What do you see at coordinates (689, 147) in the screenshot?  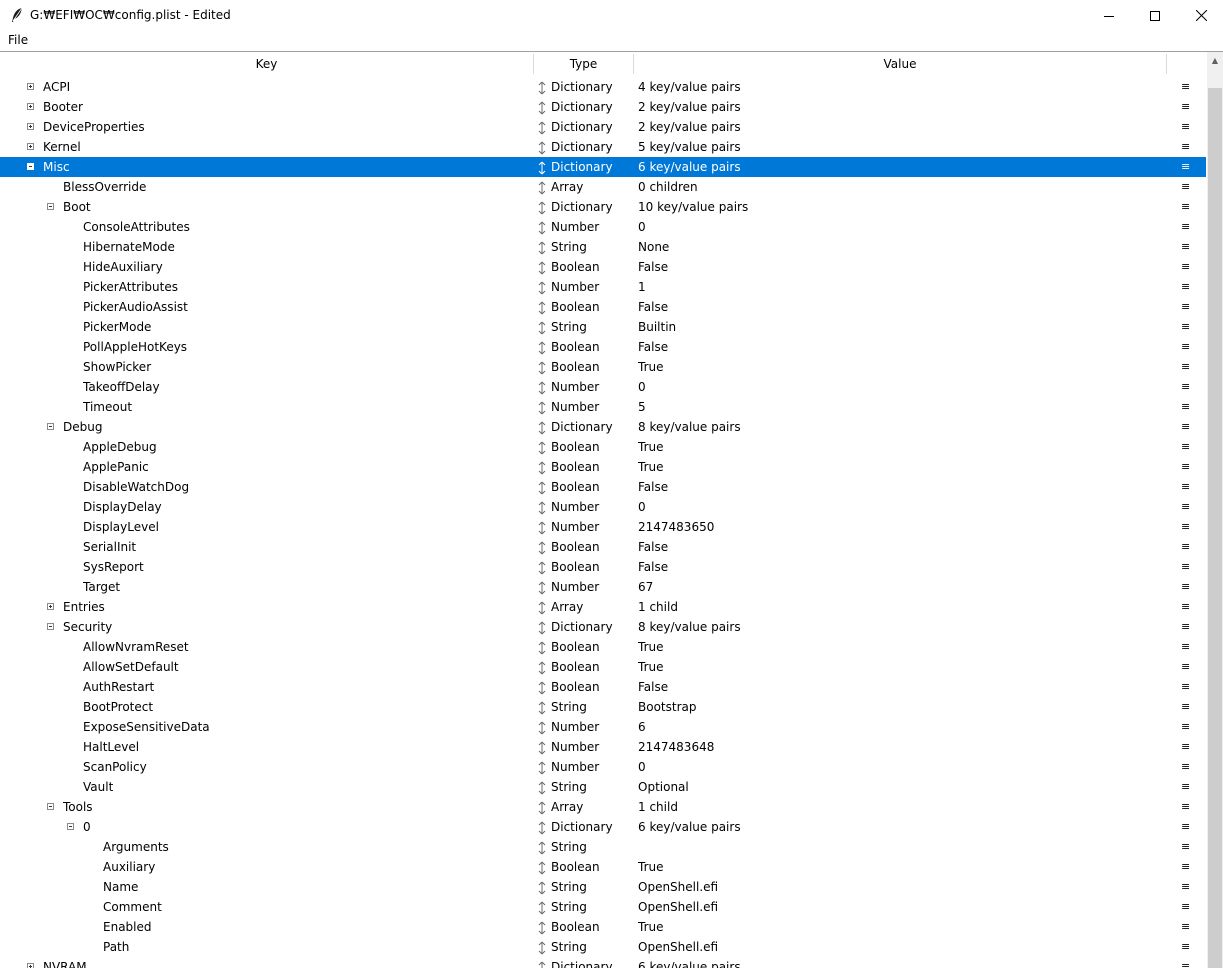 I see `row-value: 5 key/value pairs` at bounding box center [689, 147].